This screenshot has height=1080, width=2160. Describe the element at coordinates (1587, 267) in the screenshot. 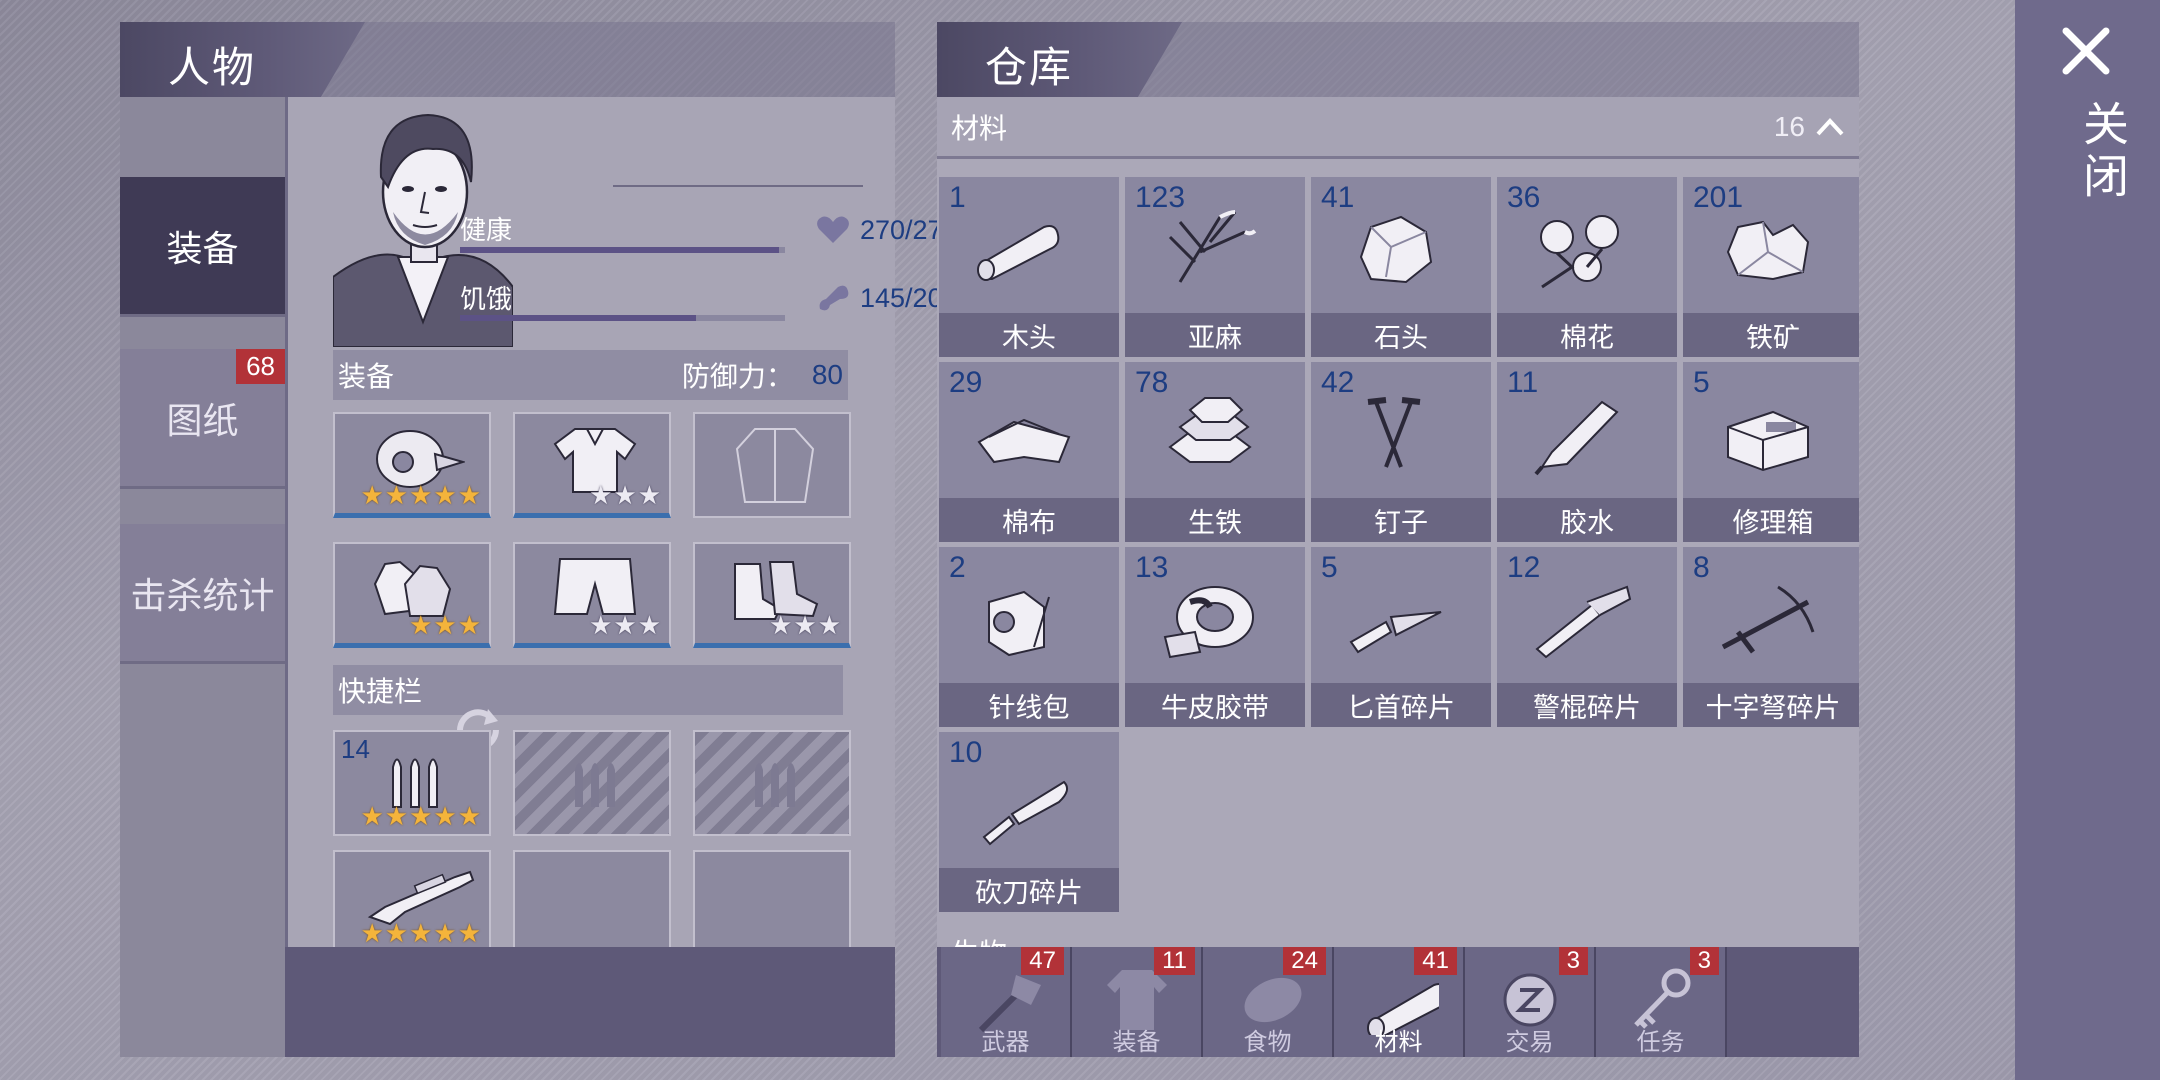

I see `warehouse-item: 36 棉花` at that location.